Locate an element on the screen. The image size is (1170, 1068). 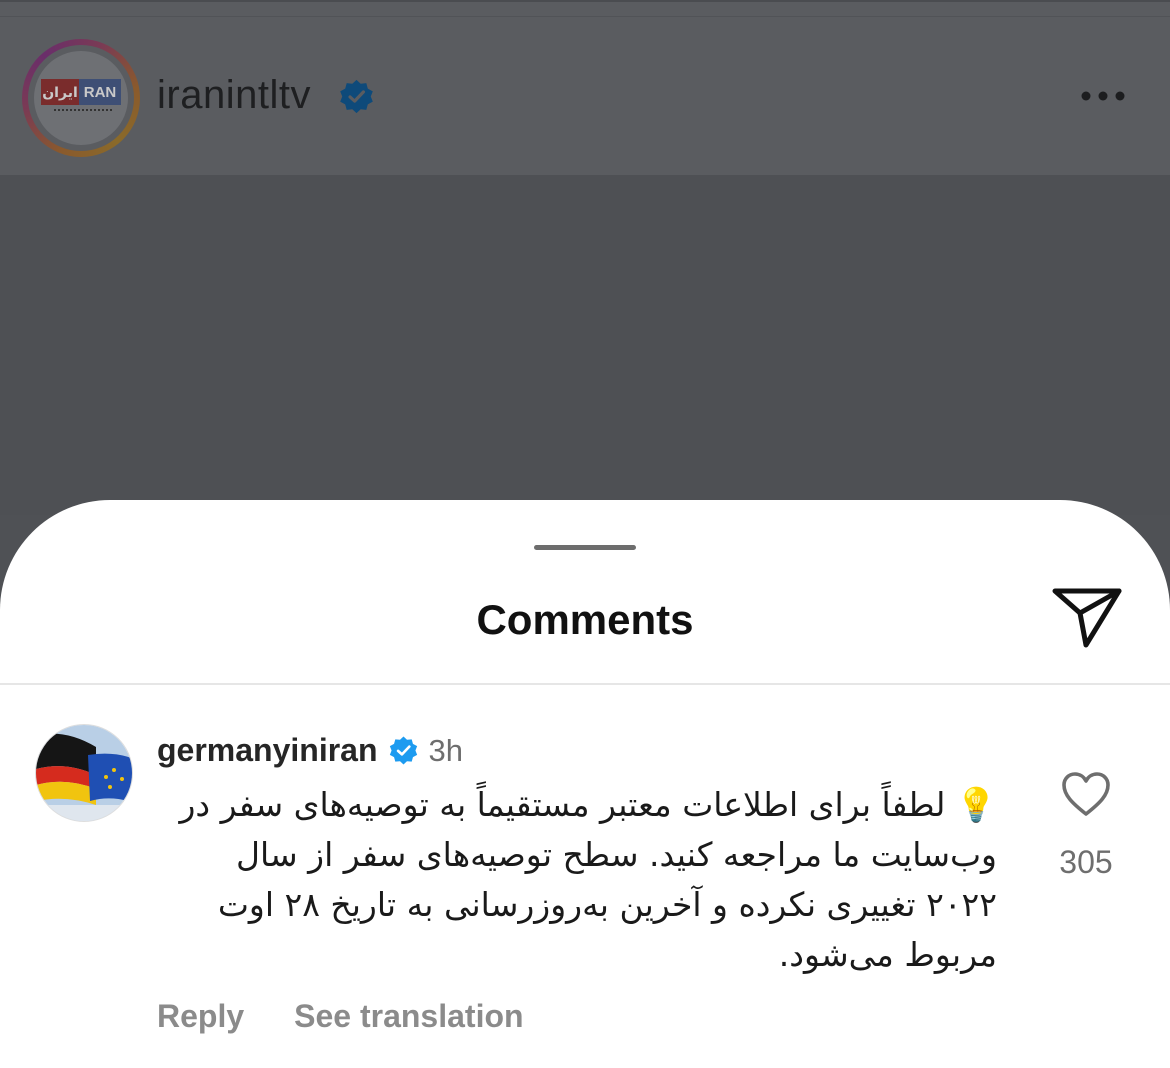
logo-blue-part: RAN is located at coordinates (100, 92).